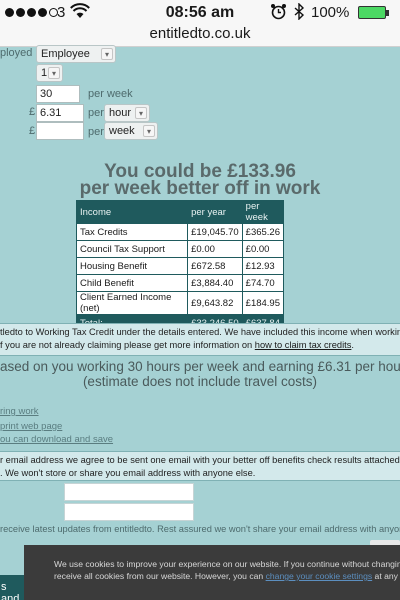 This screenshot has width=400, height=600. What do you see at coordinates (278, 12) in the screenshot?
I see `alarm-icon` at bounding box center [278, 12].